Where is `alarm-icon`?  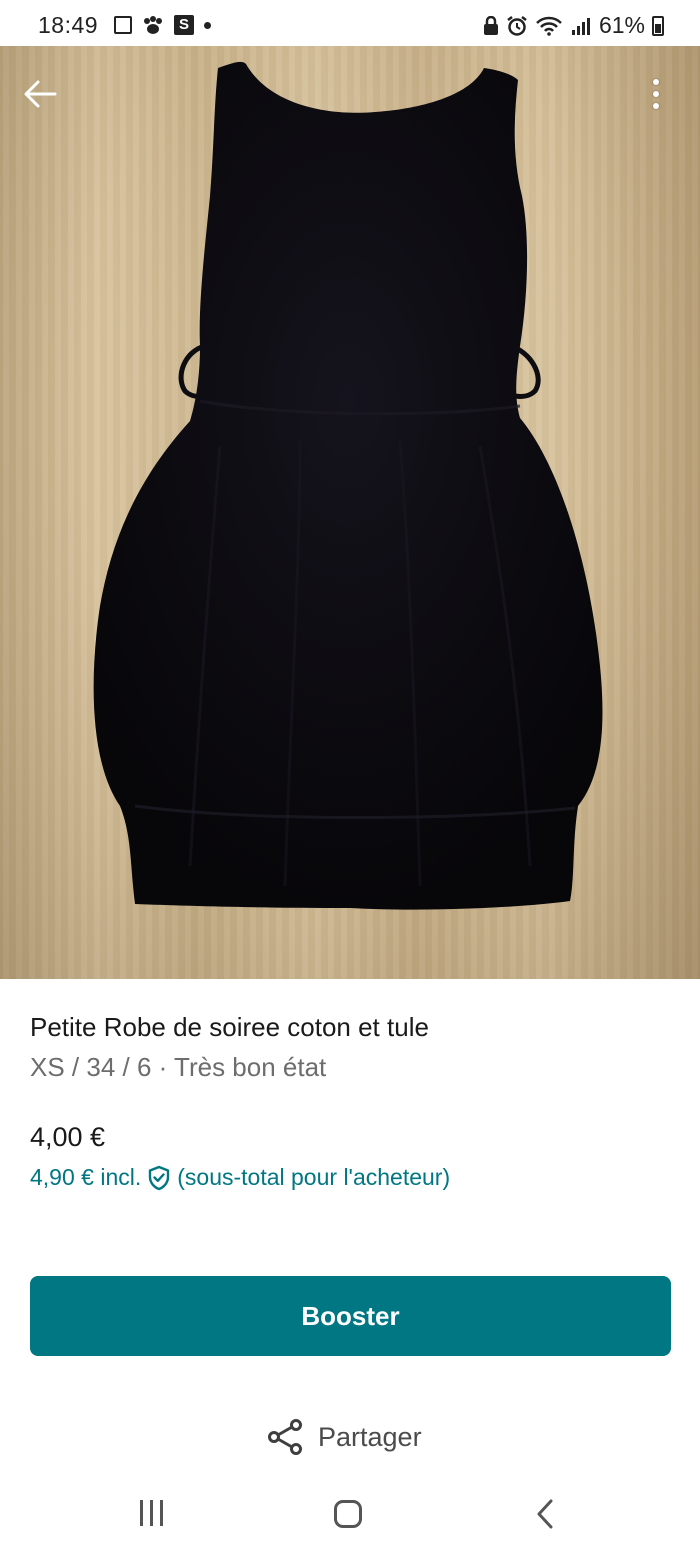
alarm-icon is located at coordinates (517, 25).